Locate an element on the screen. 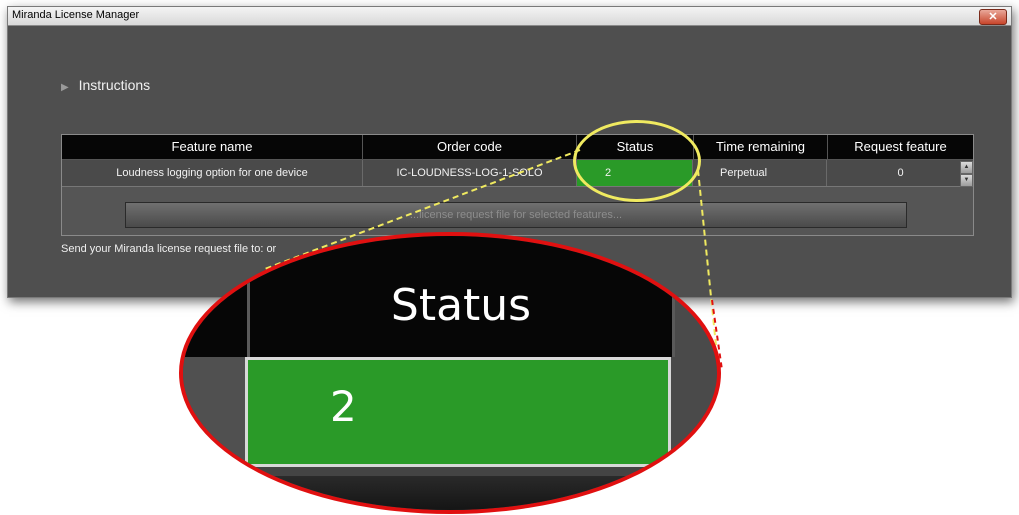 This screenshot has height=515, width=1019. magnified-header-left is located at coordinates (215, 296).